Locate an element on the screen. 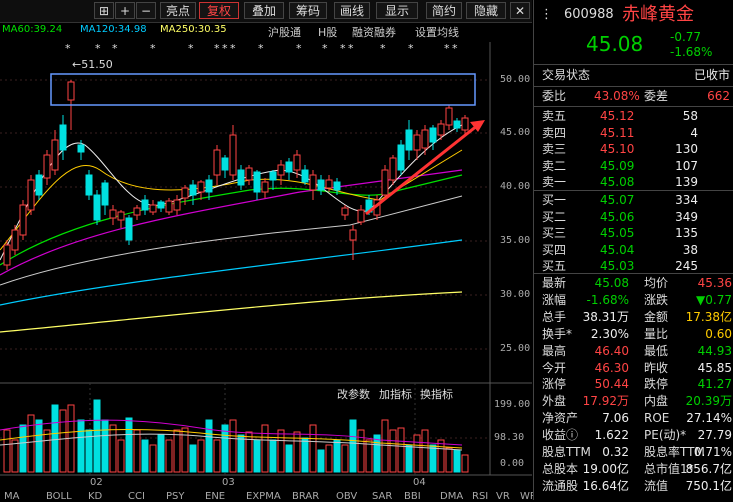  order-volume: 139 is located at coordinates (686, 182).